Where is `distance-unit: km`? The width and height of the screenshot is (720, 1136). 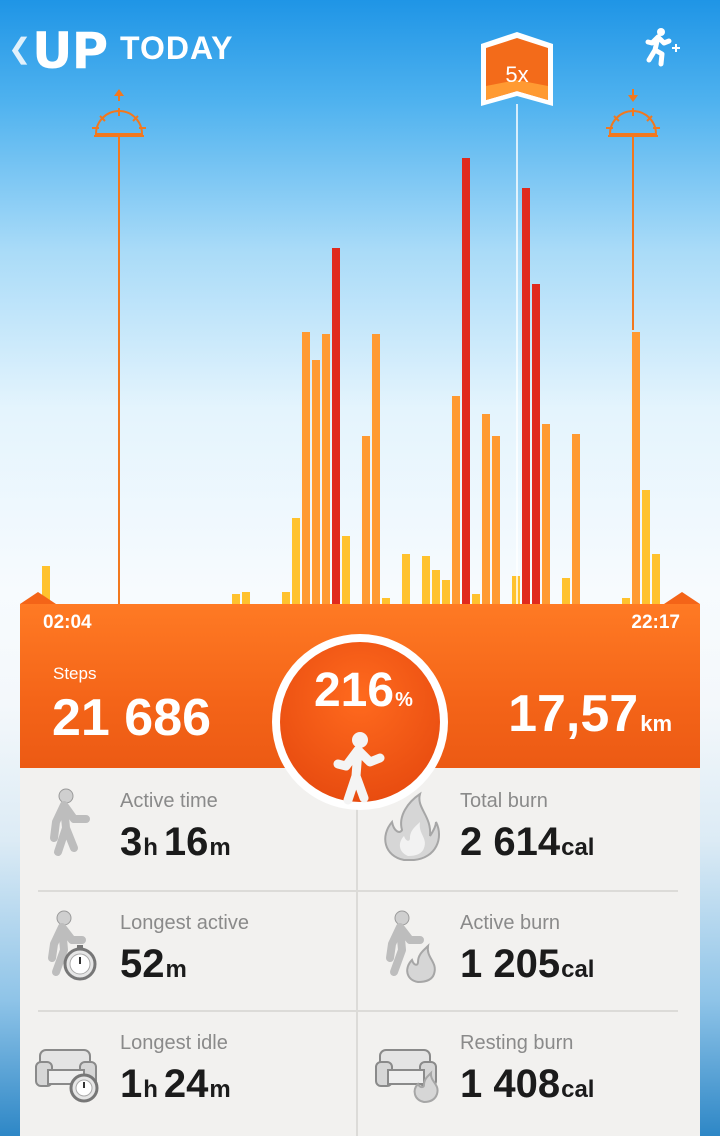
distance-unit: km is located at coordinates (656, 723).